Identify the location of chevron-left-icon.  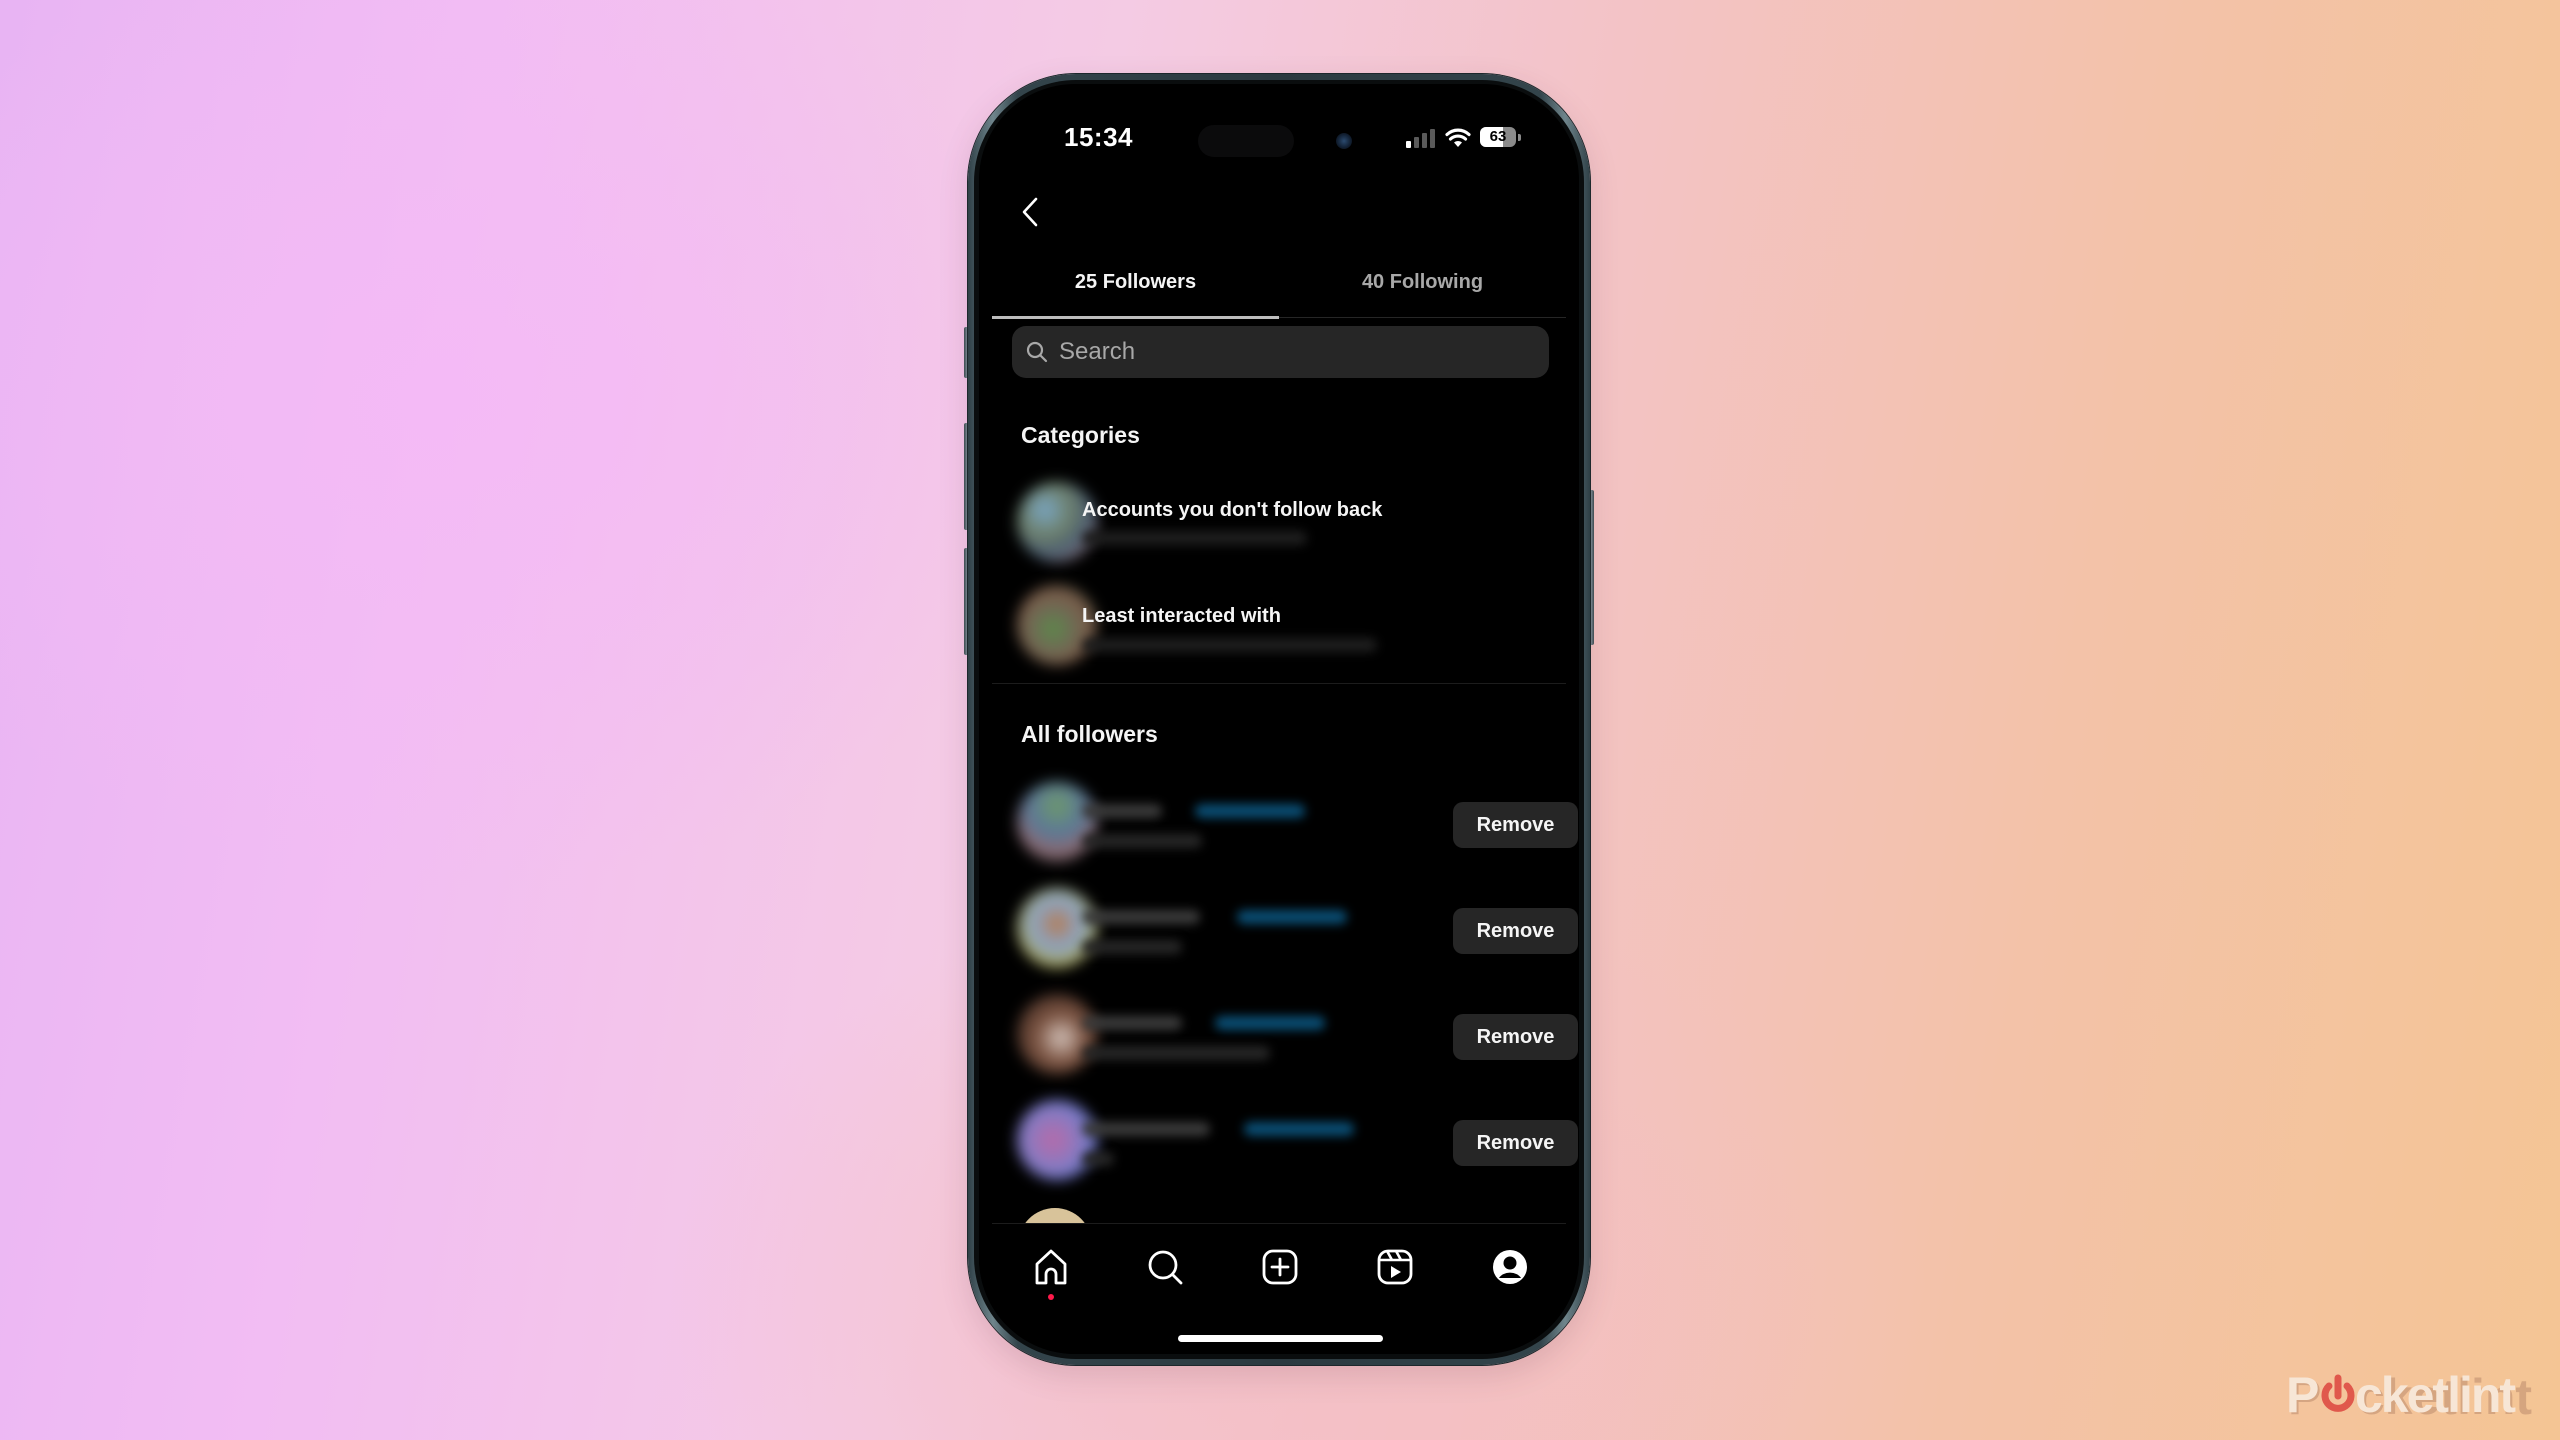
(1030, 212).